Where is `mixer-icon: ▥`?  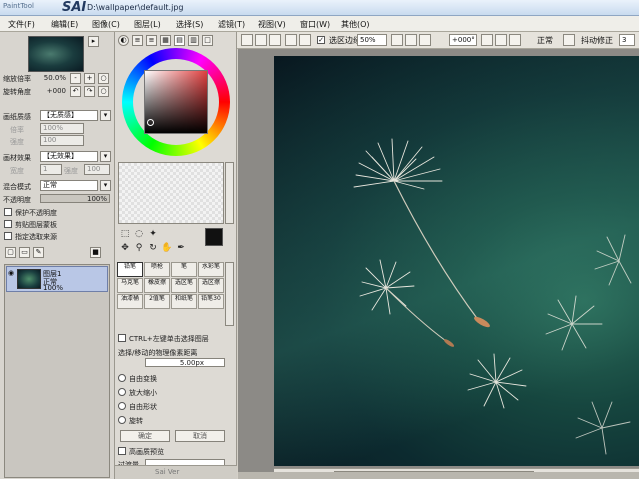 mixer-icon: ▥ is located at coordinates (193, 40).